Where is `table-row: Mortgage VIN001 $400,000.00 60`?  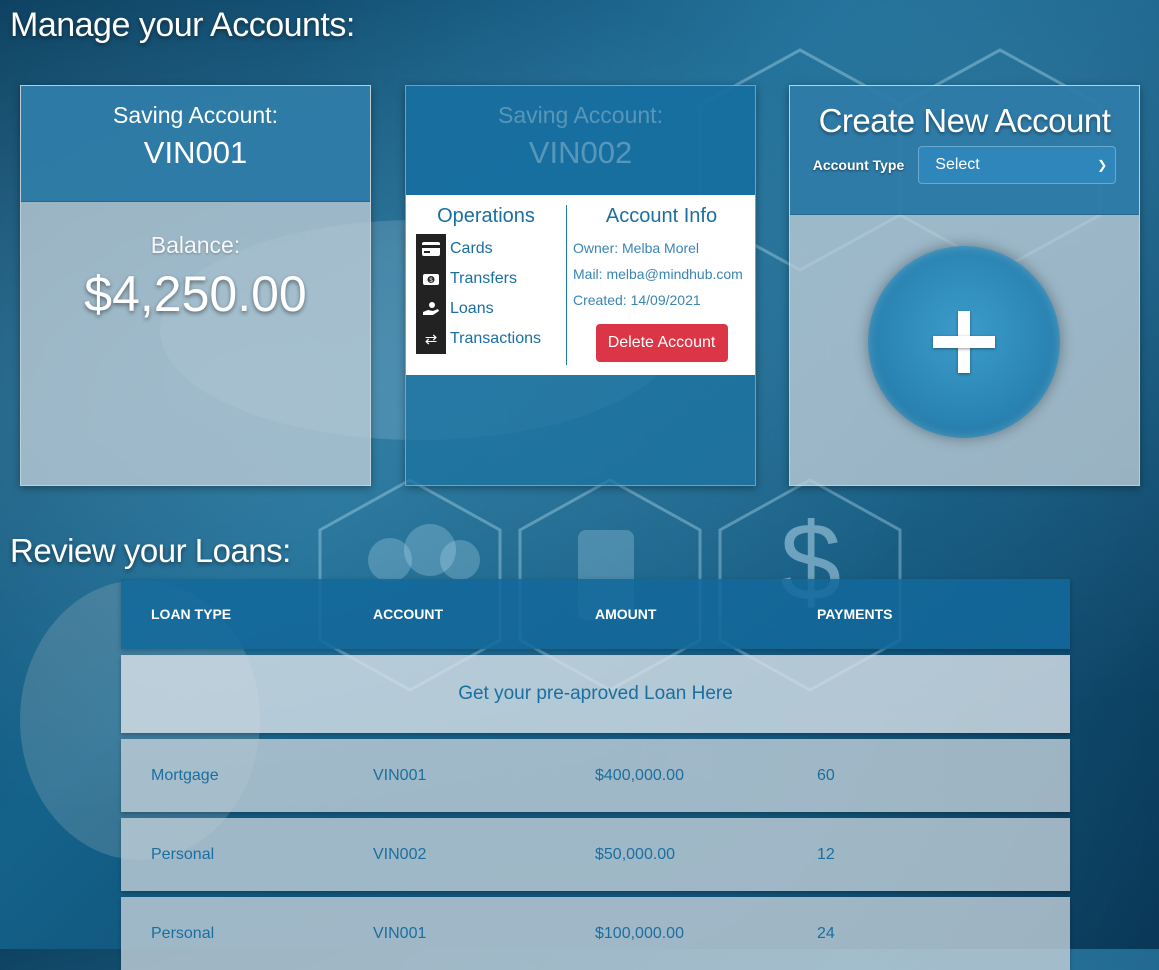 table-row: Mortgage VIN001 $400,000.00 60 is located at coordinates (595, 775).